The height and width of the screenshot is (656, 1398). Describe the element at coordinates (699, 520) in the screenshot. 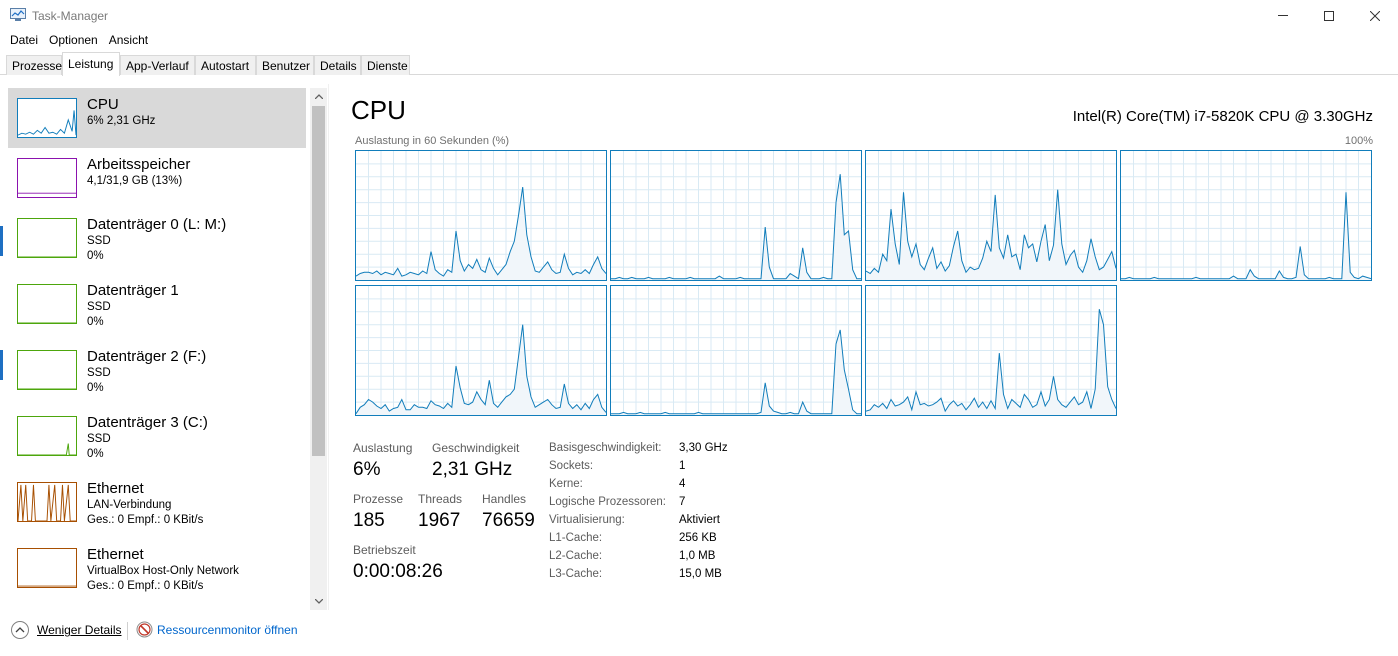

I see `detail-value: Aktiviert` at that location.